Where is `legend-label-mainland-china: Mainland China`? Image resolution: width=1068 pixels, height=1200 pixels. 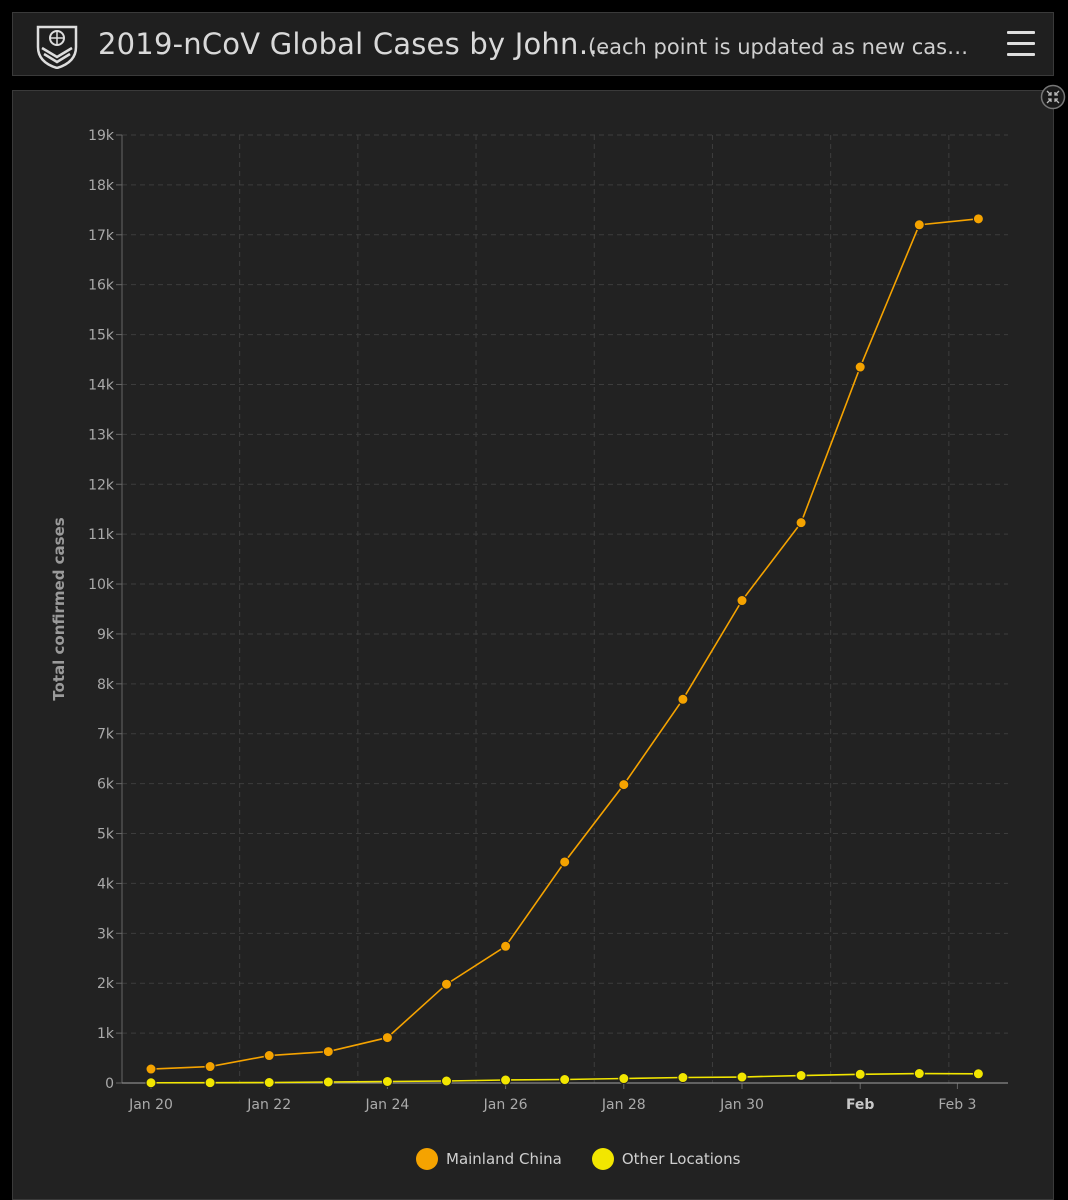 legend-label-mainland-china: Mainland China is located at coordinates (504, 1159).